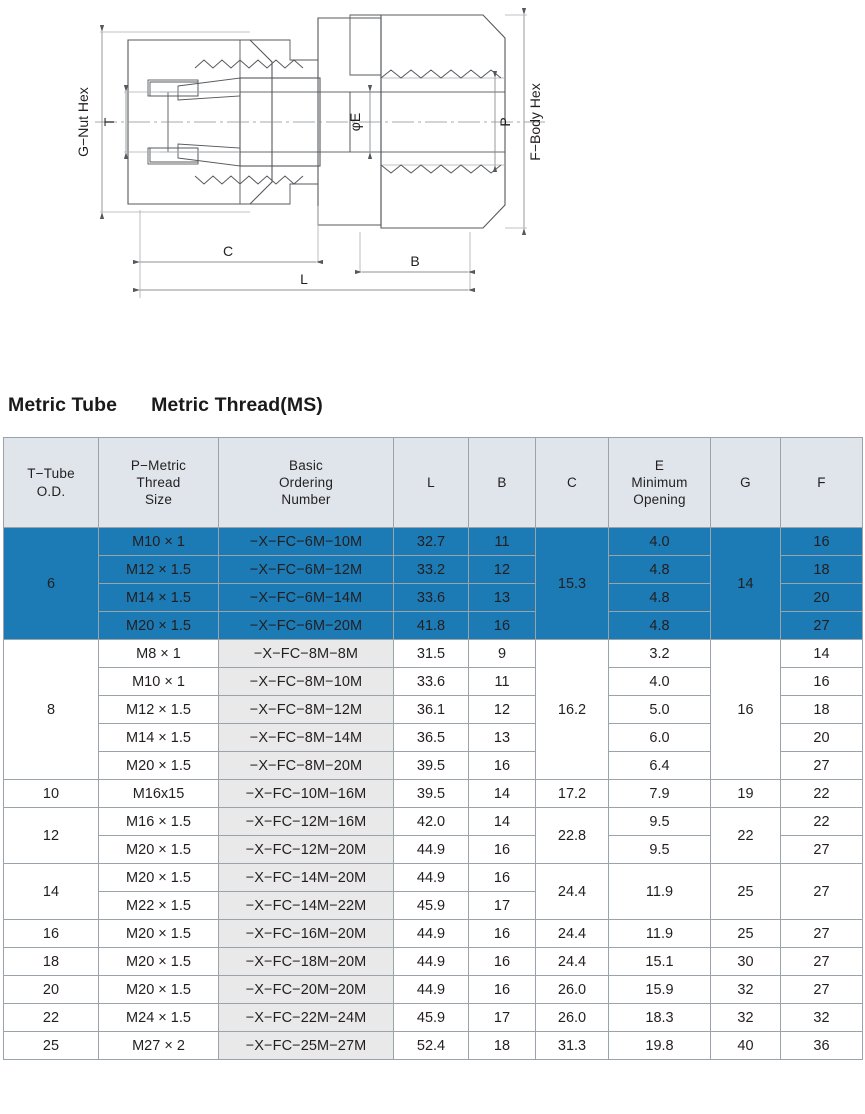  I want to click on table-row: 10 M16x15 −X−FC−10M−16M 39.5 14 17.2 7.9 19 22, so click(433, 793).